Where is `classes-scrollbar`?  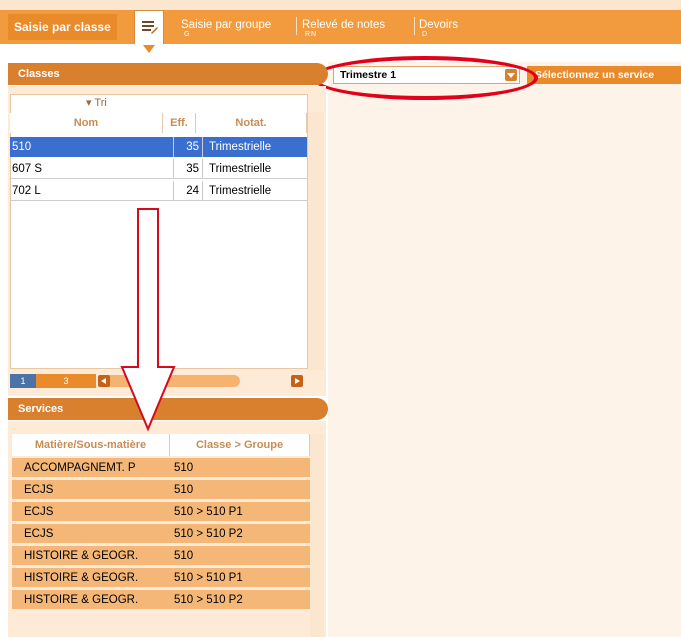 classes-scrollbar is located at coordinates (316, 241).